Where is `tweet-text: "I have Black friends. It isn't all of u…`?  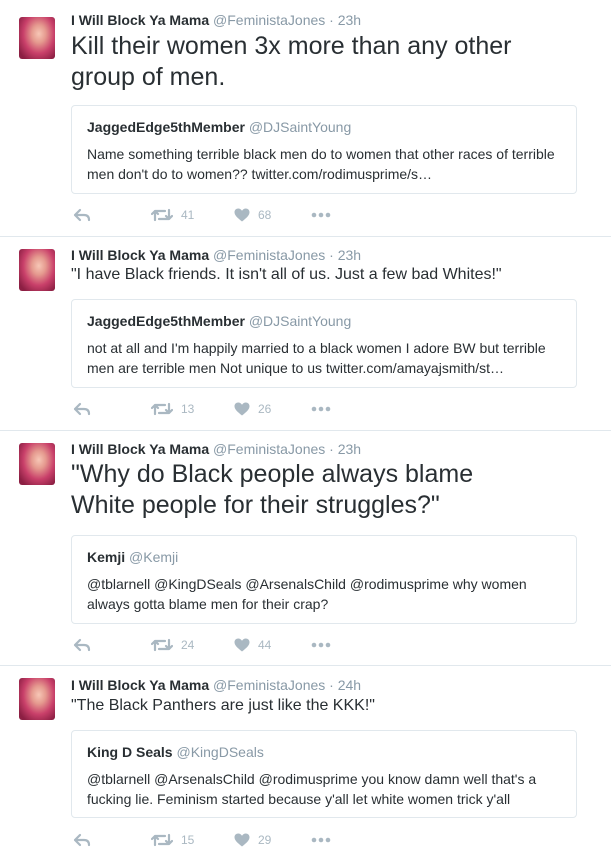 tweet-text: "I have Black friends. It isn't all of u… is located at coordinates (323, 275).